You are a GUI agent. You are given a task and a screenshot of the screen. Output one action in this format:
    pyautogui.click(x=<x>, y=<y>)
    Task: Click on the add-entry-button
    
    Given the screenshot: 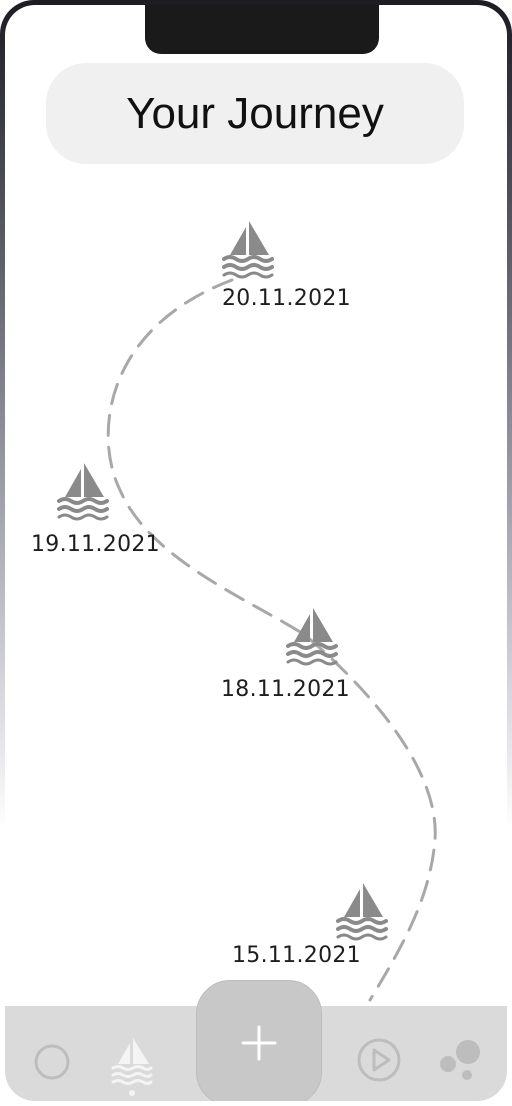 What is the action you would take?
    pyautogui.click(x=259, y=1040)
    